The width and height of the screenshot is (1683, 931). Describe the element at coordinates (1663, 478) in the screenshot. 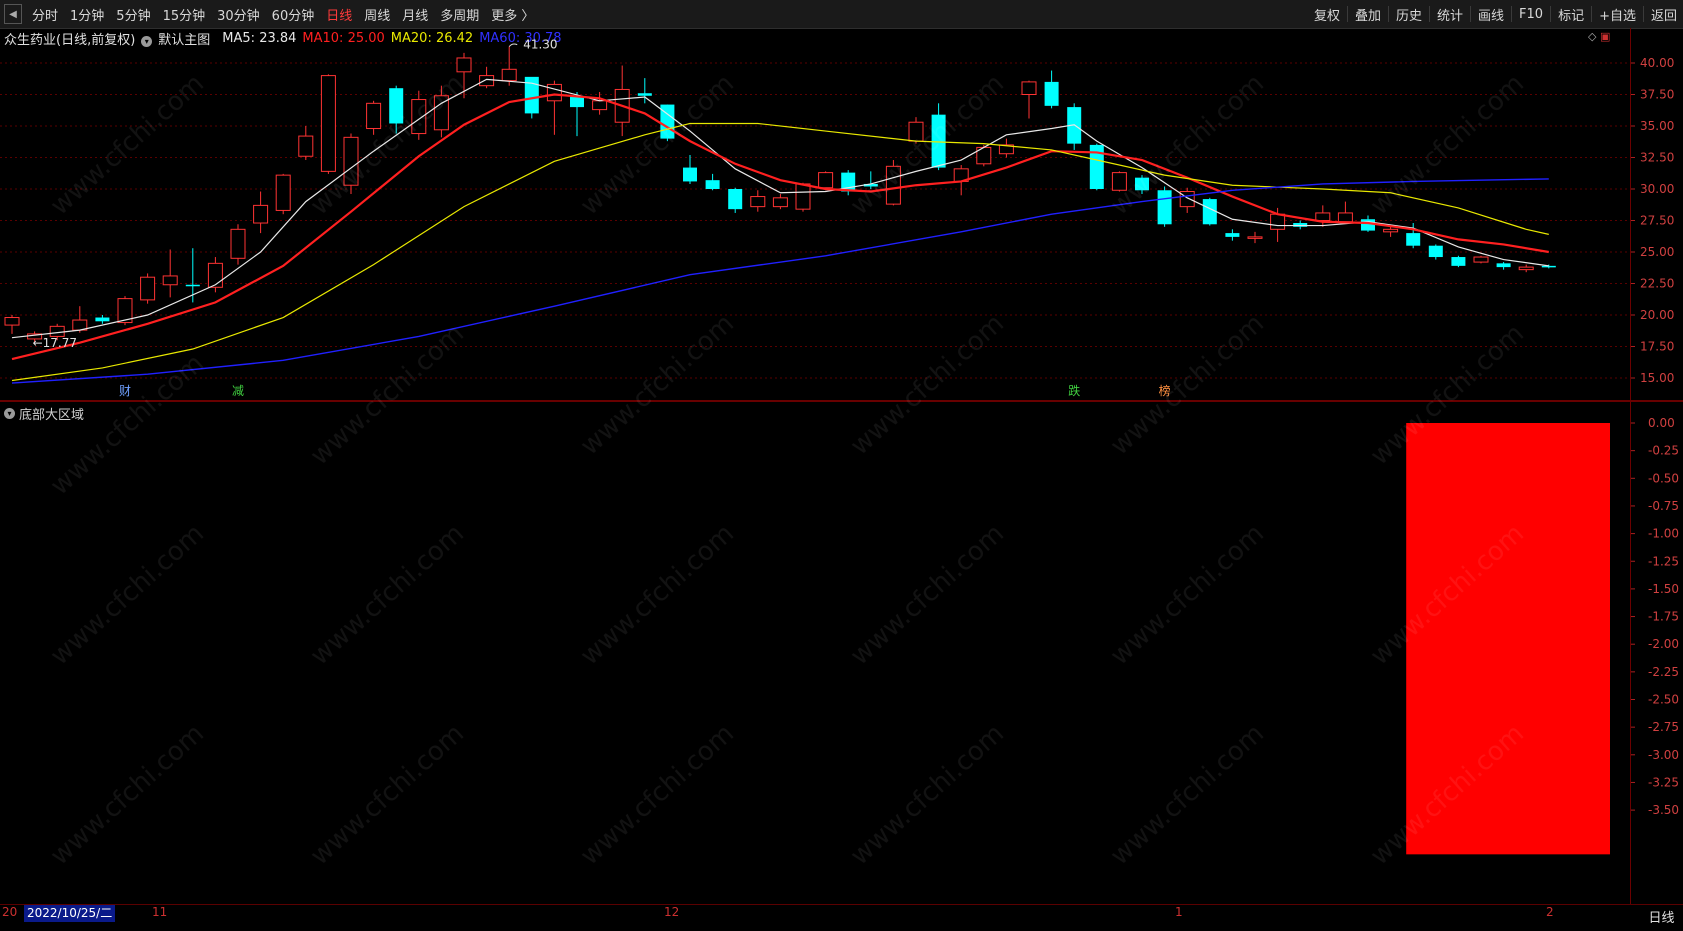

I see `sub-axis-label: -0.50` at that location.